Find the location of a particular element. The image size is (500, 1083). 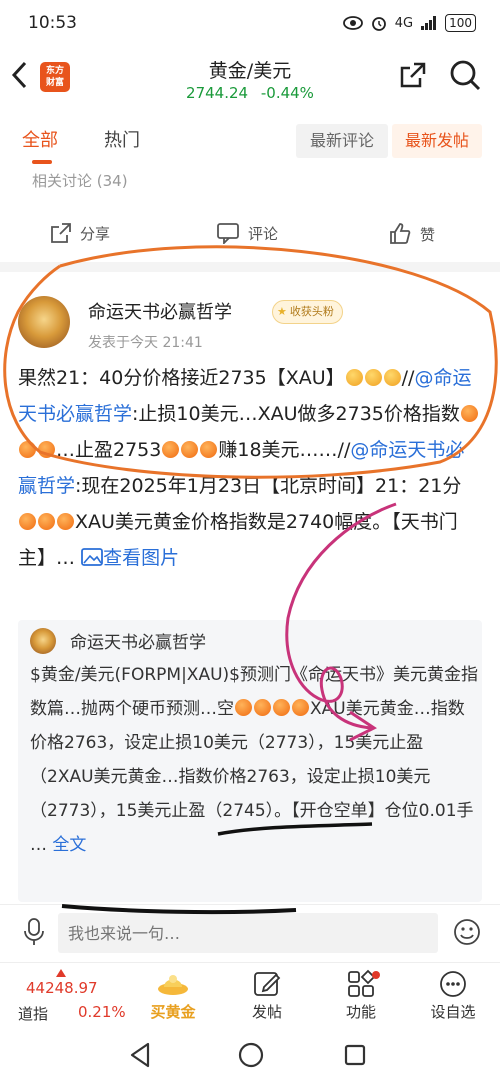

related-discussion-link: 相关讨论 (34) is located at coordinates (80, 180).